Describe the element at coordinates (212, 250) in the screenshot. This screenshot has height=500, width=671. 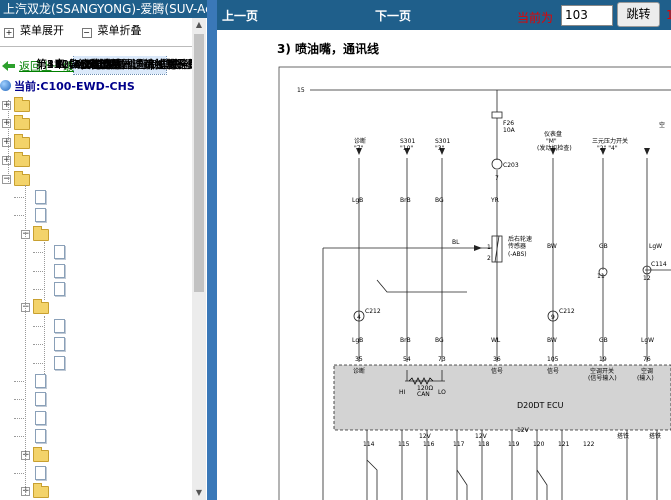
I see `pane-splitter` at that location.